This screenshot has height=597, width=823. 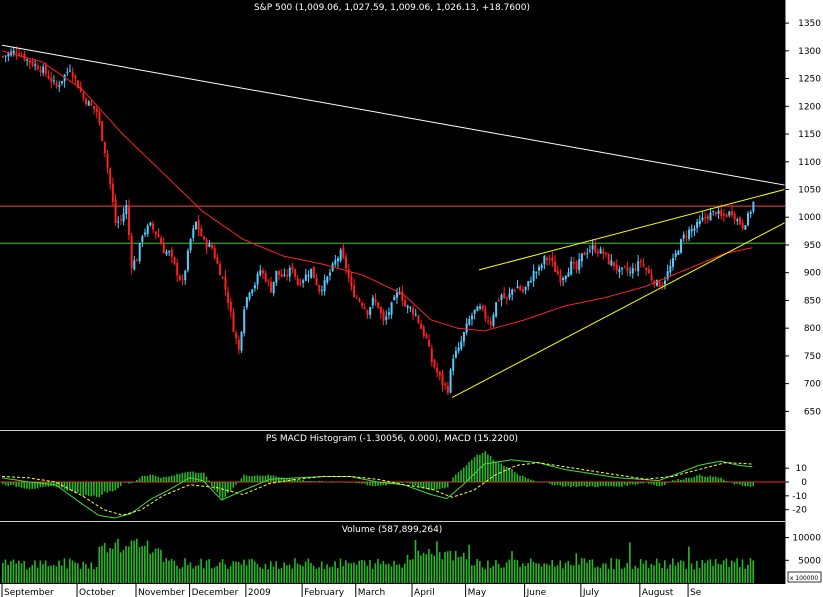 What do you see at coordinates (97, 592) in the screenshot?
I see `month-label: October` at bounding box center [97, 592].